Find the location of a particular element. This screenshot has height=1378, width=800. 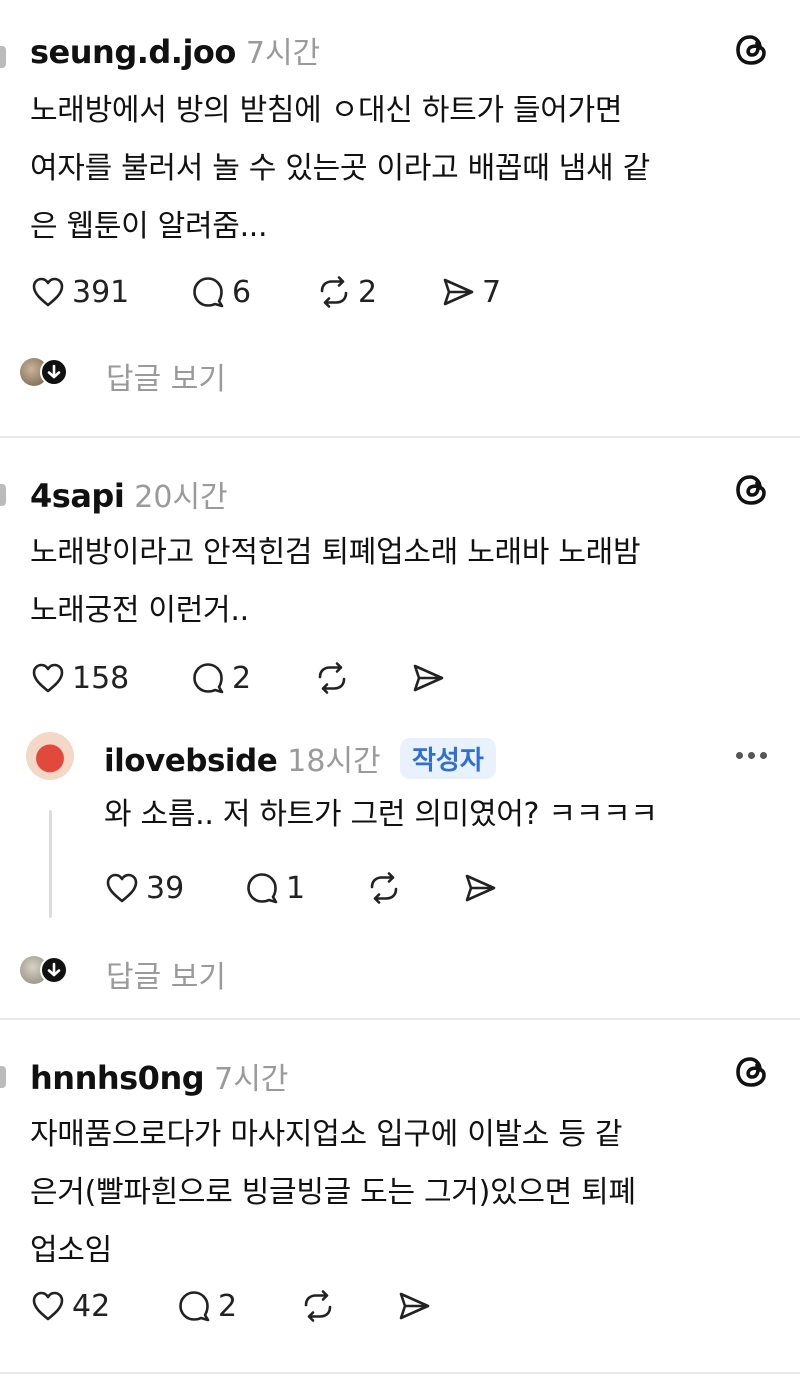

post-username: seung.d.joo 7시간 is located at coordinates (175, 50).